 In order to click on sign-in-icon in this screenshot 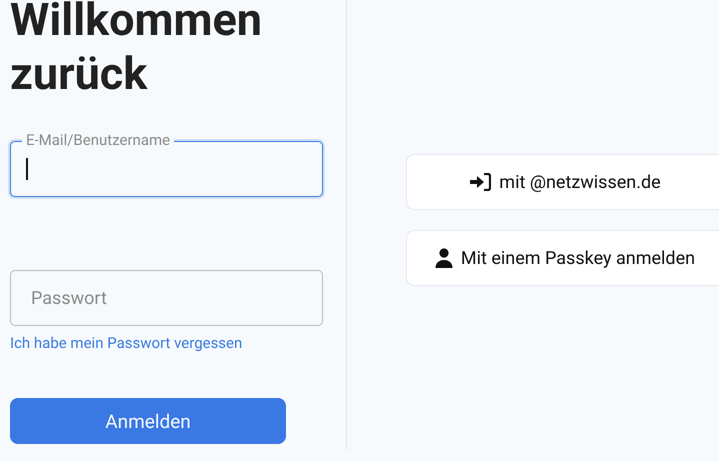, I will do `click(480, 182)`.